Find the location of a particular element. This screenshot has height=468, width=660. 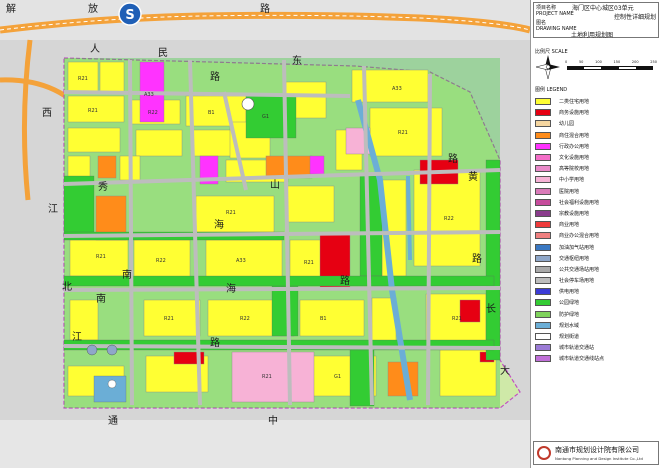

legend-label: 行政办公用地 is located at coordinates (574, 146).